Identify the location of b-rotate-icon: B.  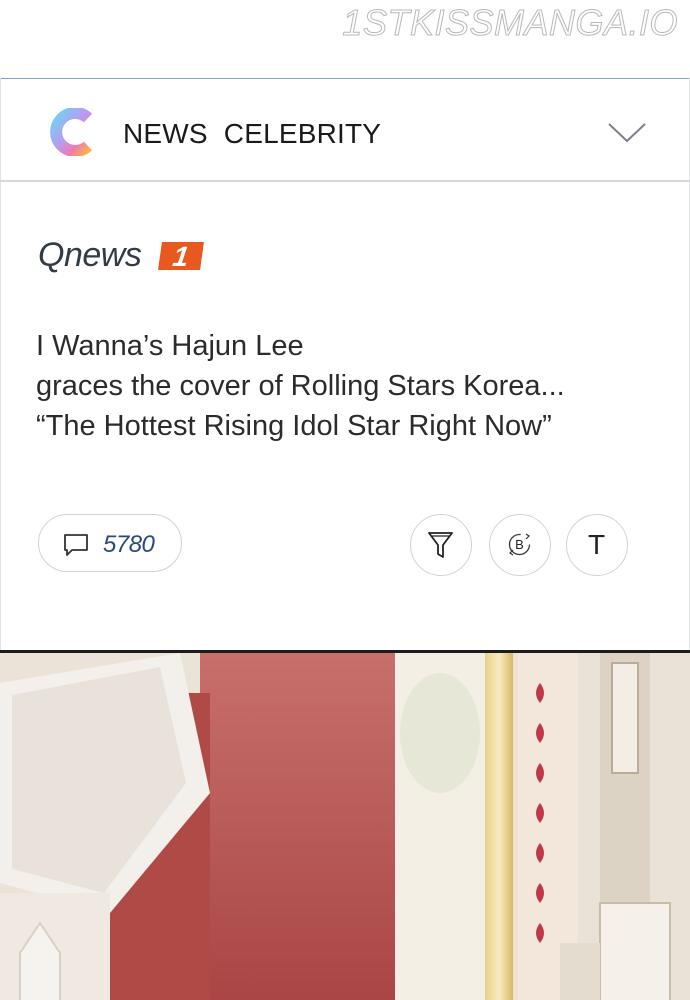
(519, 544).